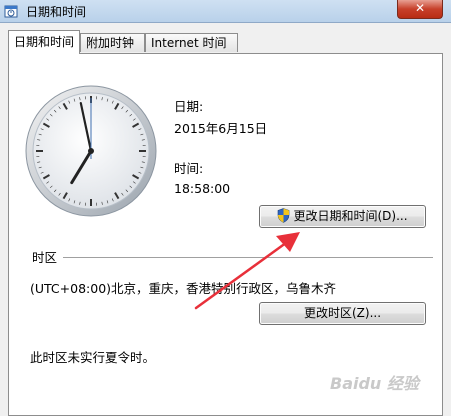  I want to click on tab-internet-time: Internet 时间, so click(191, 42).